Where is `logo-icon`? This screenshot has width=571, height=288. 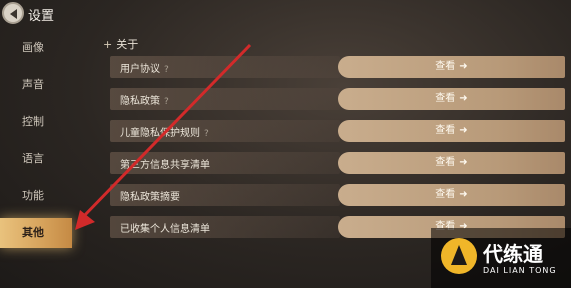 logo-icon is located at coordinates (459, 256).